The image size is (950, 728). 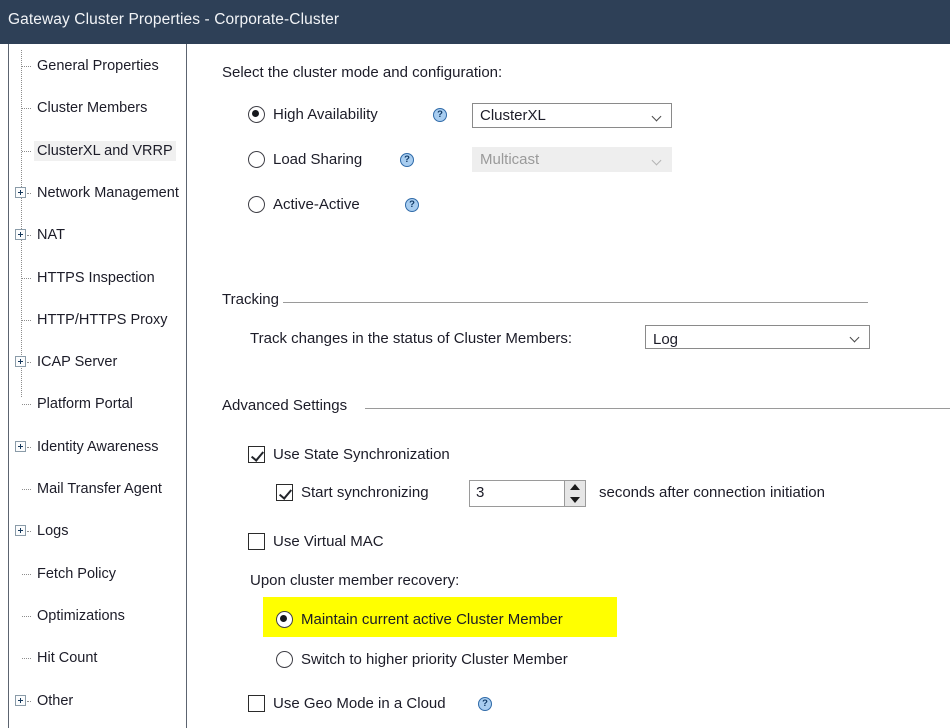 What do you see at coordinates (513, 115) in the screenshot?
I see `dropdown-value: ClusterXL` at bounding box center [513, 115].